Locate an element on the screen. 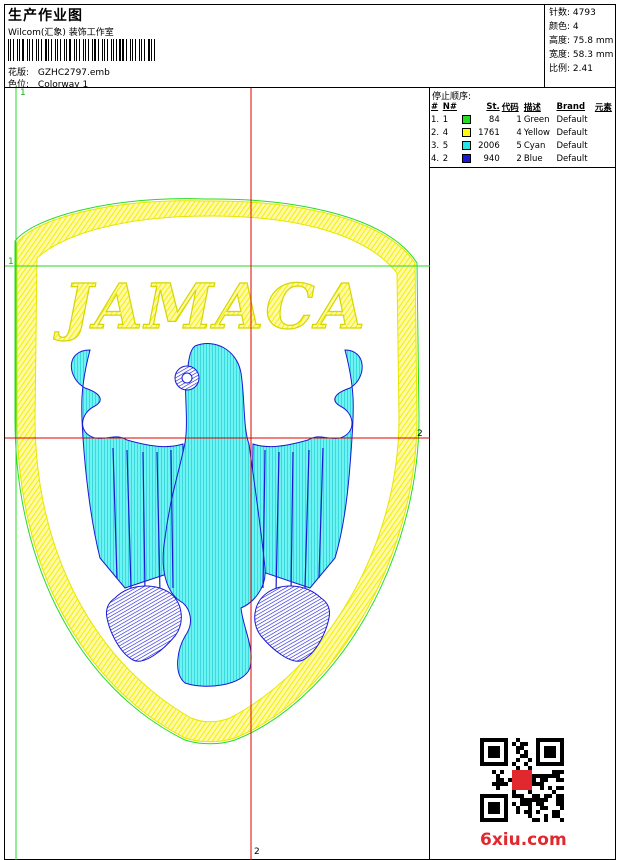  stat-height: 高度: 75.8 mm is located at coordinates (581, 41).